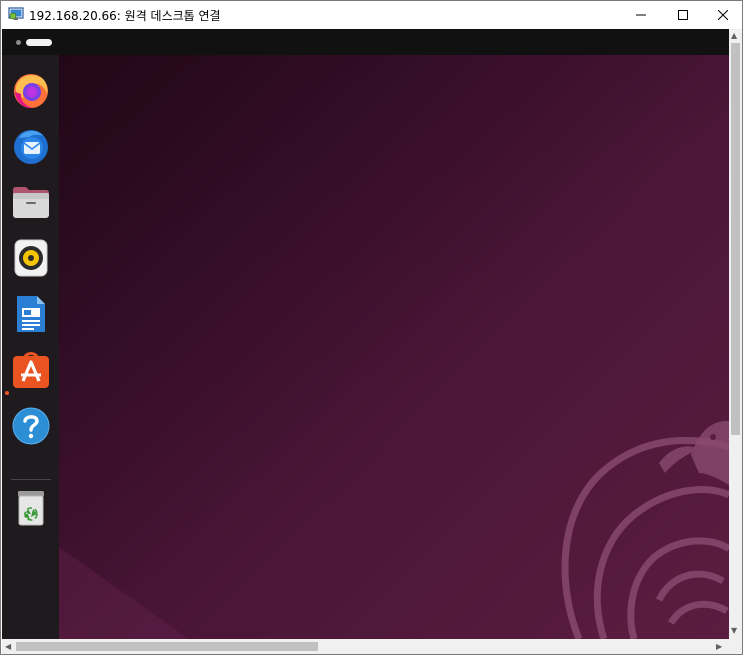 The width and height of the screenshot is (743, 655). I want to click on scrollbar-corner, so click(735, 646).